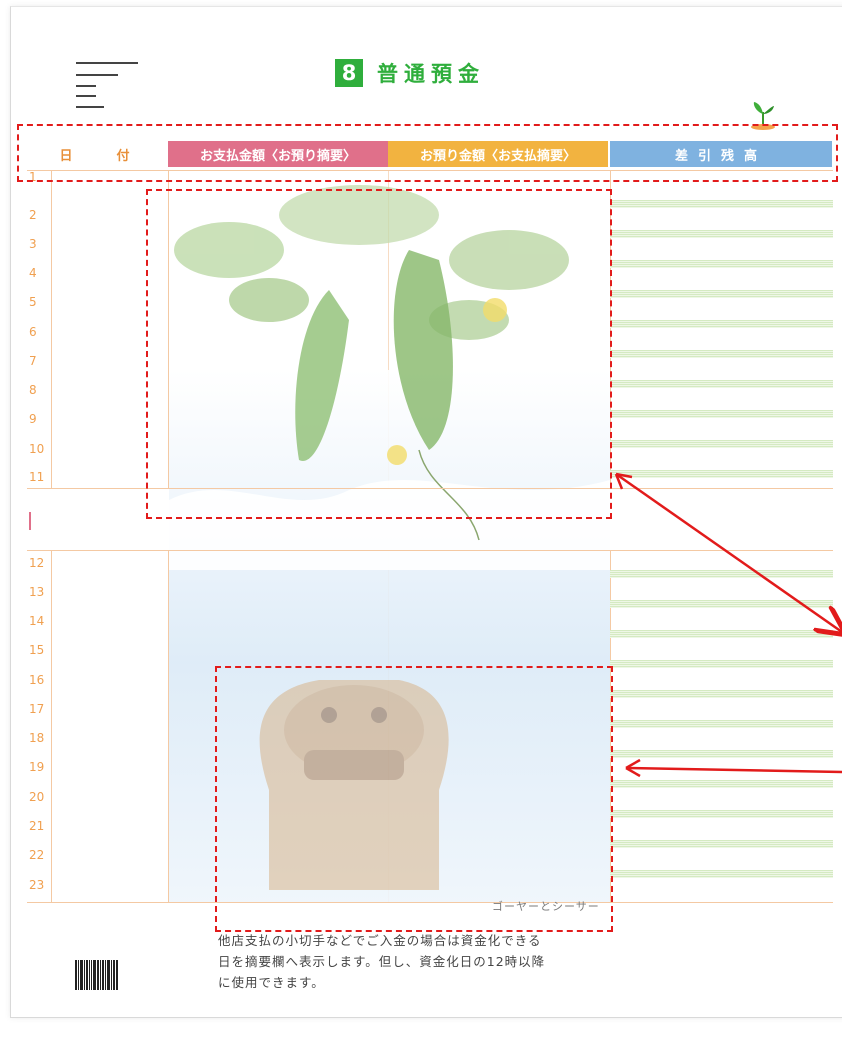 Image resolution: width=842 pixels, height=1037 pixels. I want to click on arrow-to-bottom-art, so click(733, 770).